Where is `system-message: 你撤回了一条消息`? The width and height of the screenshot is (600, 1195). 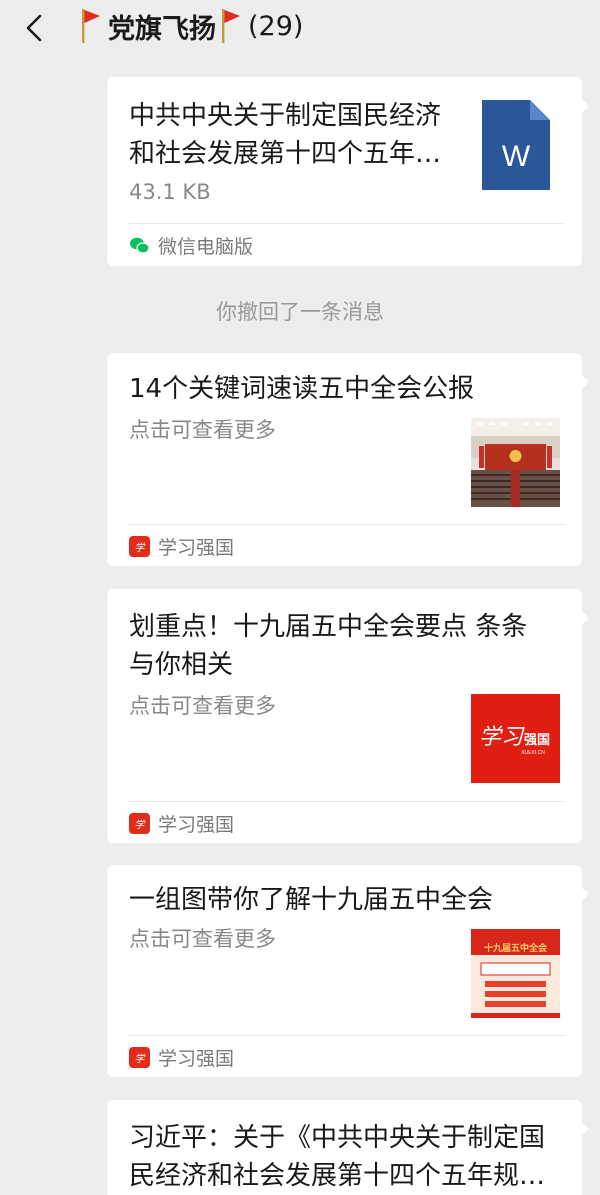
system-message: 你撤回了一条消息 is located at coordinates (300, 312).